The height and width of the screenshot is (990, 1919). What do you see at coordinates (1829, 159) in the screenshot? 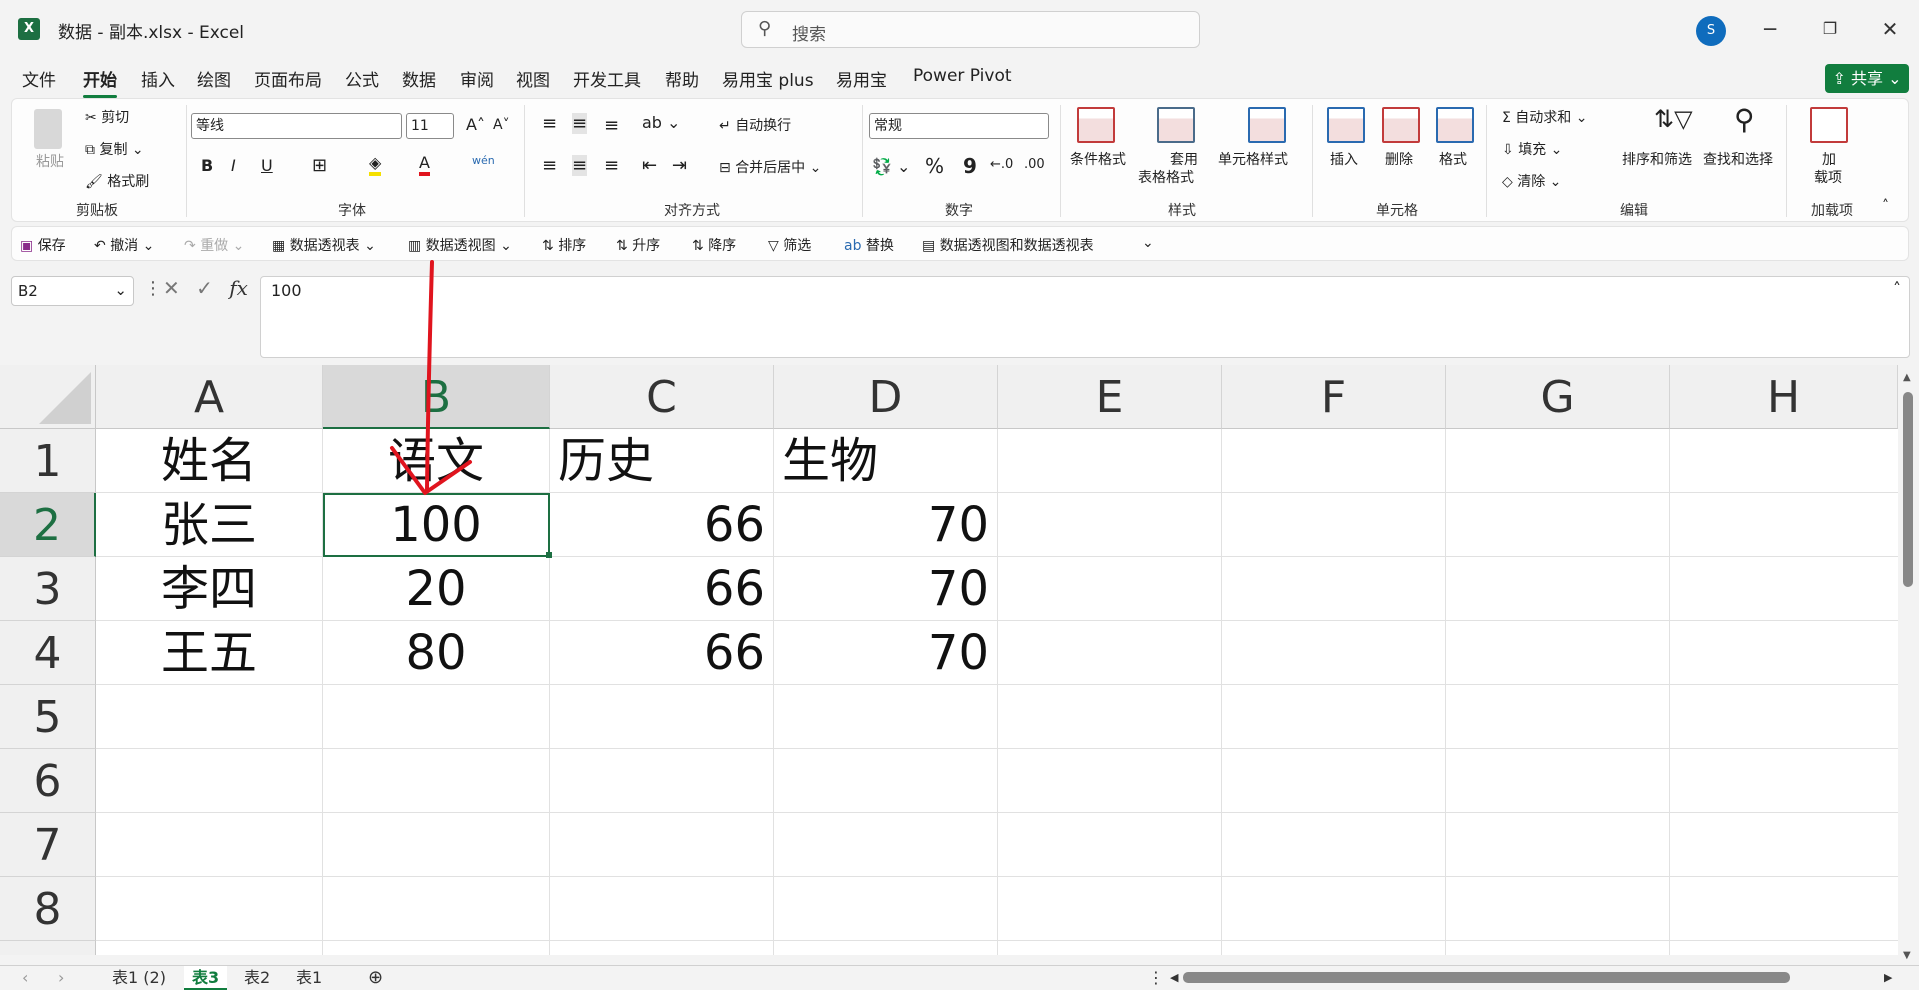
I see `addins-button: 加` at bounding box center [1829, 159].